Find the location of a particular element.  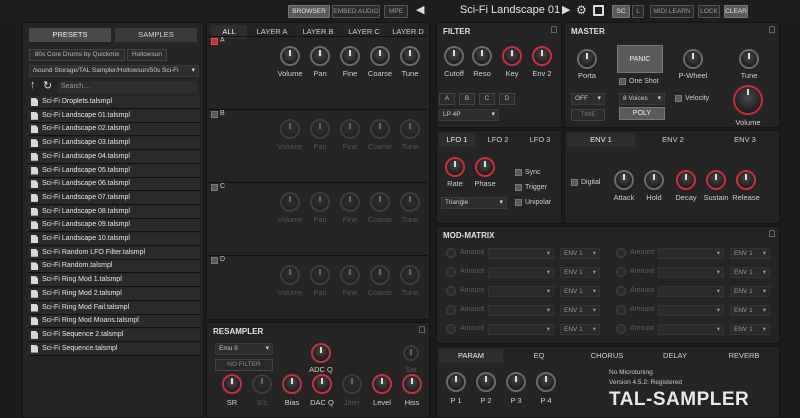

list-item: Sci-Fi Sequence 2.talsmpl is located at coordinates (114, 335).